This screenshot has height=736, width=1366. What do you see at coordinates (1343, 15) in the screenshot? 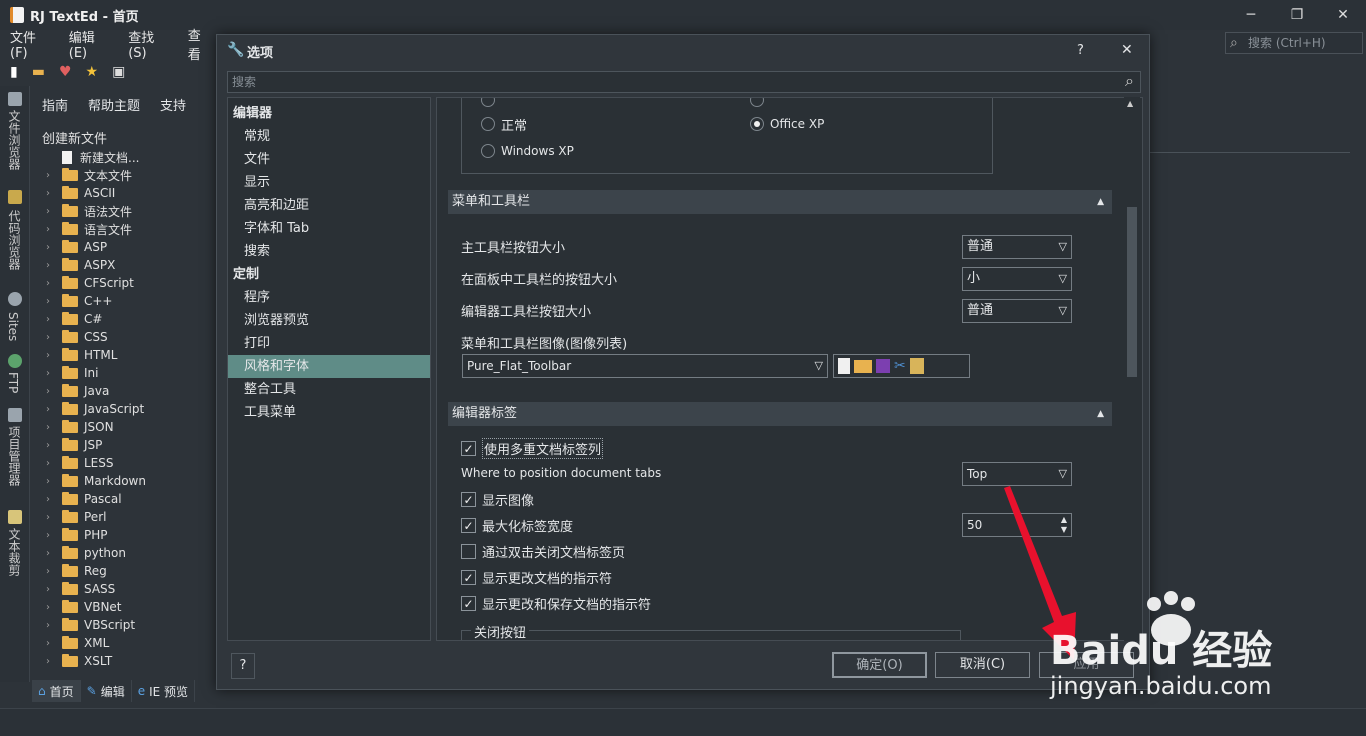
I see `close-button: ✕` at bounding box center [1343, 15].